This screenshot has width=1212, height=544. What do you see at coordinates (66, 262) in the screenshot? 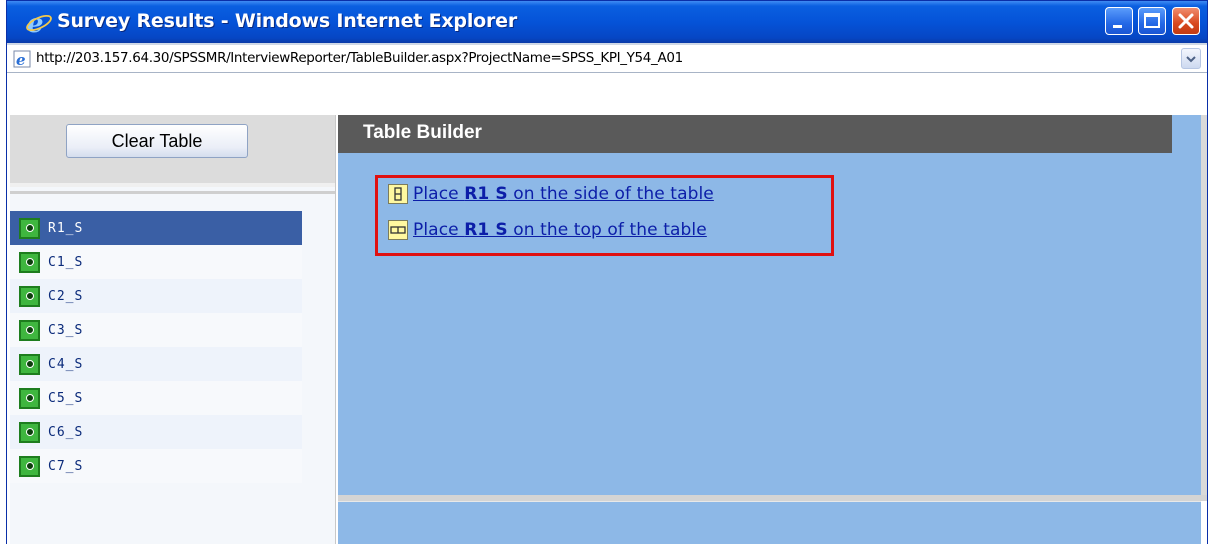
I see `variable-label: C1_S` at bounding box center [66, 262].